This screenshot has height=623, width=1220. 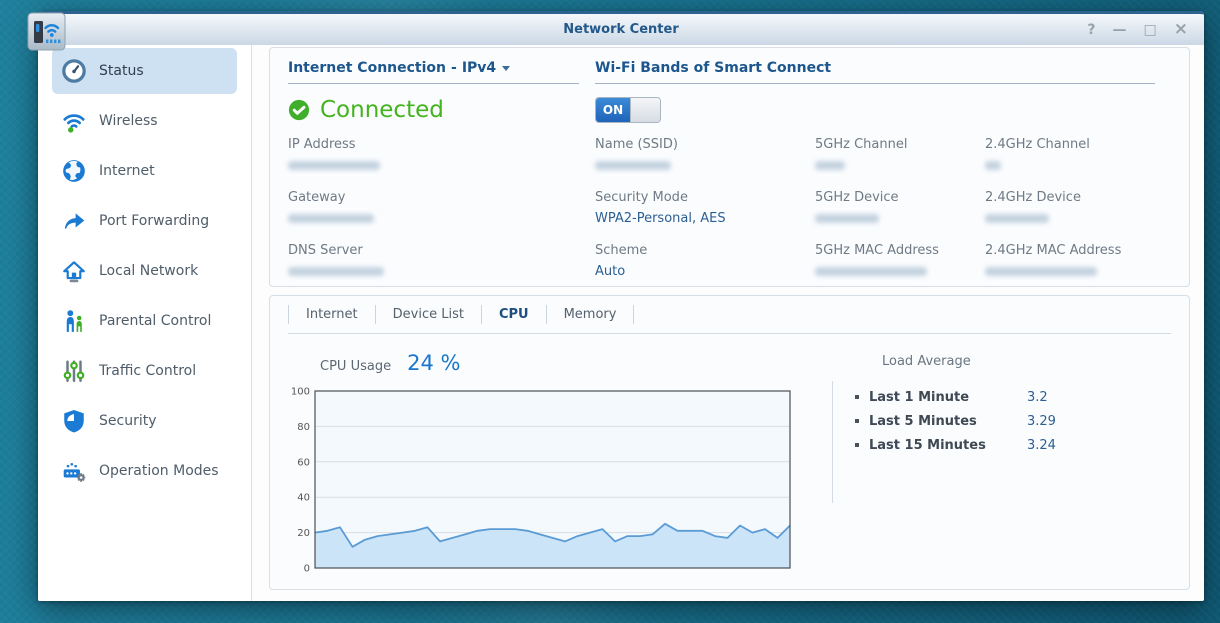 I want to click on tab-device-list: Device List, so click(x=428, y=314).